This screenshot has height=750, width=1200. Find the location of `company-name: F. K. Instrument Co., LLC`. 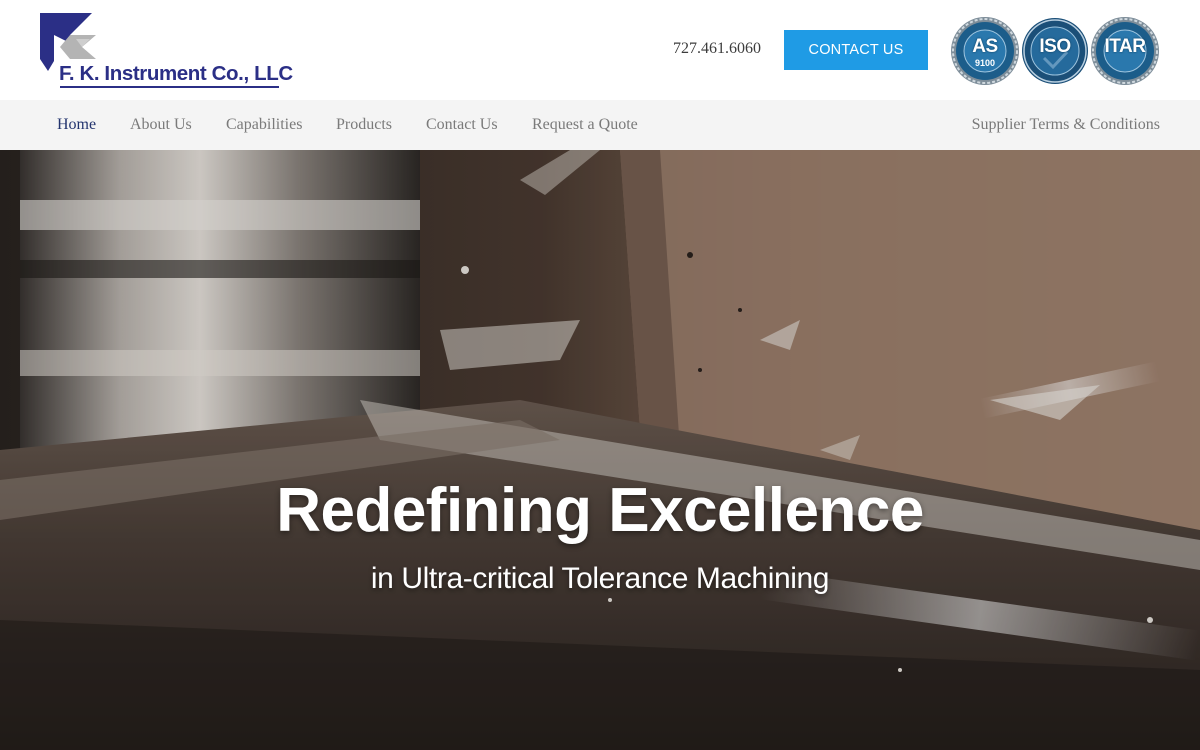

company-name: F. K. Instrument Co., LLC is located at coordinates (176, 73).